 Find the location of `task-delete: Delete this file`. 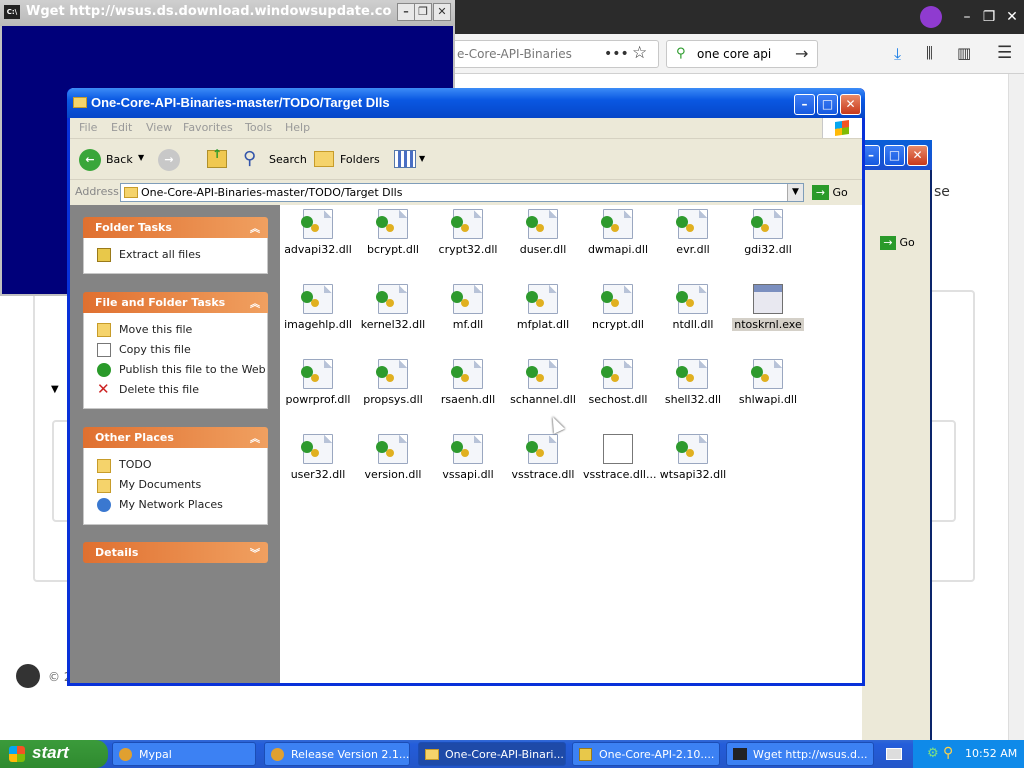

task-delete: Delete this file is located at coordinates (159, 389).